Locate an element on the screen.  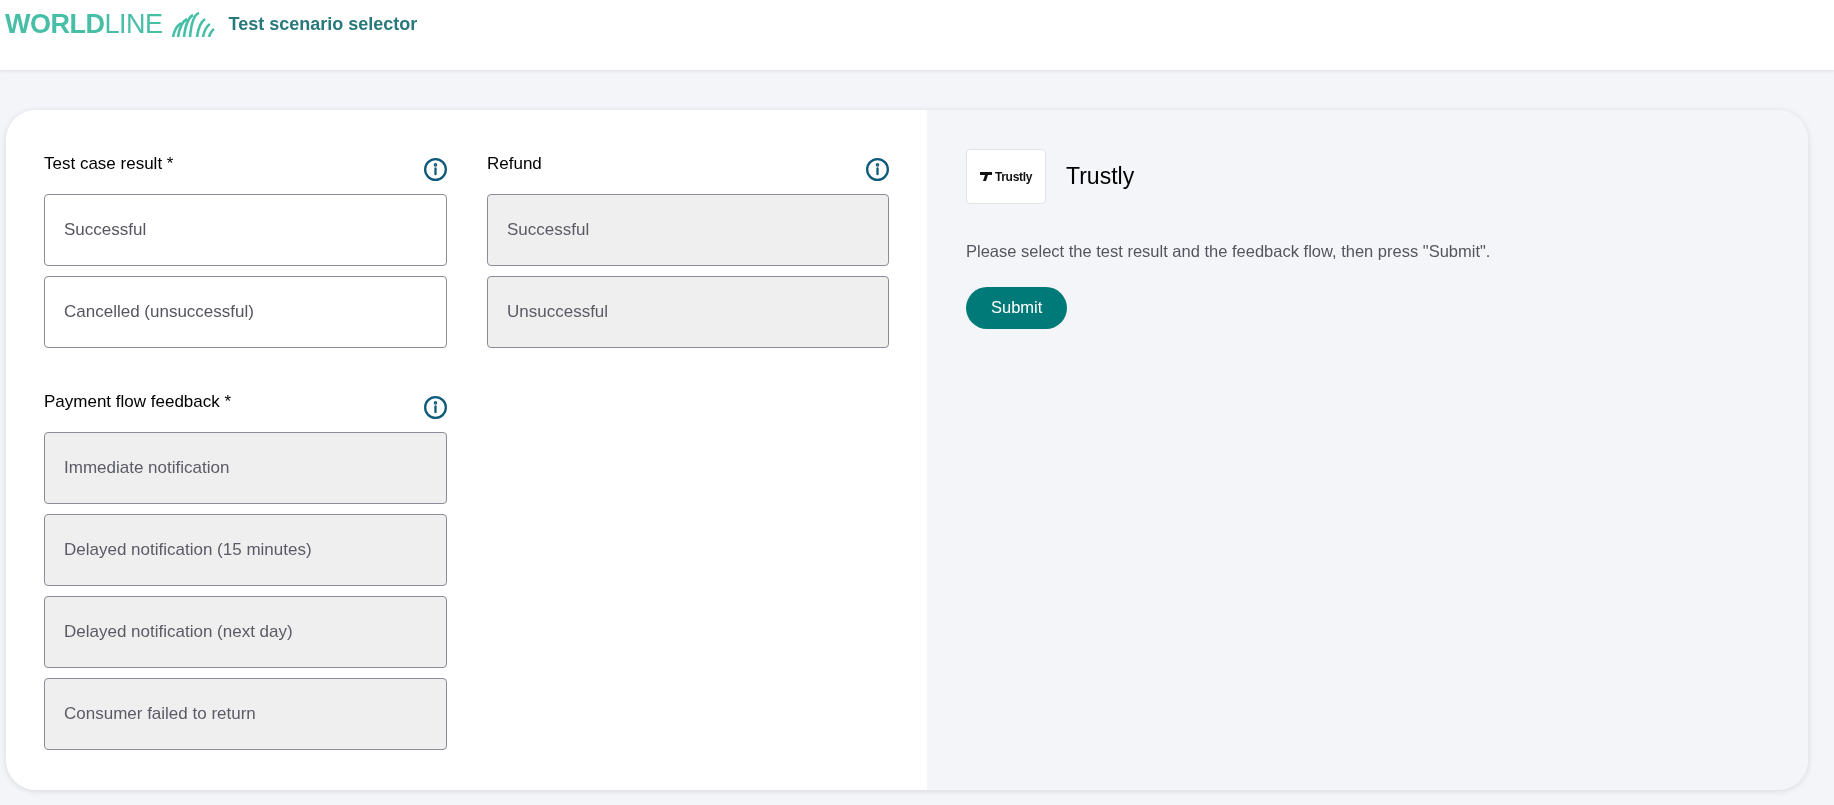
submit-button: Submit is located at coordinates (1017, 307).